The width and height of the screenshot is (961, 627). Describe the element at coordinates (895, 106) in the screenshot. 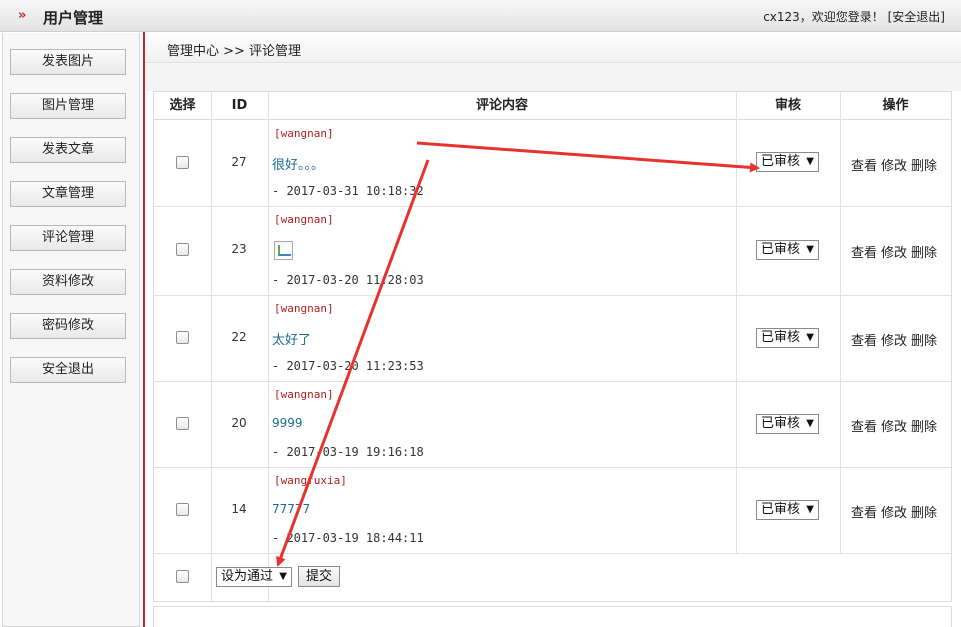

I see `header-actions: 操作` at that location.